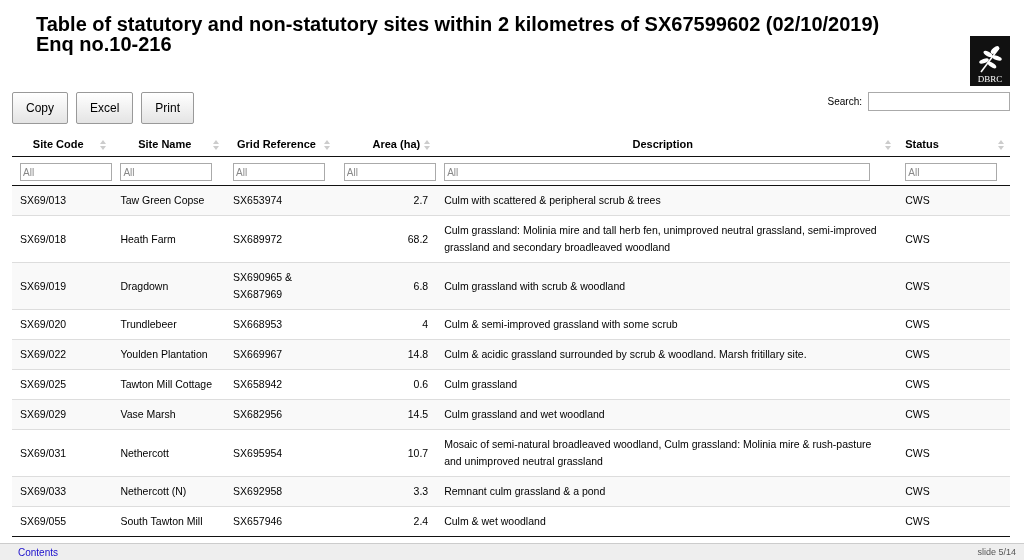 This screenshot has width=1024, height=560. Describe the element at coordinates (258, 452) in the screenshot. I see `table-cell: SX695954` at that location.